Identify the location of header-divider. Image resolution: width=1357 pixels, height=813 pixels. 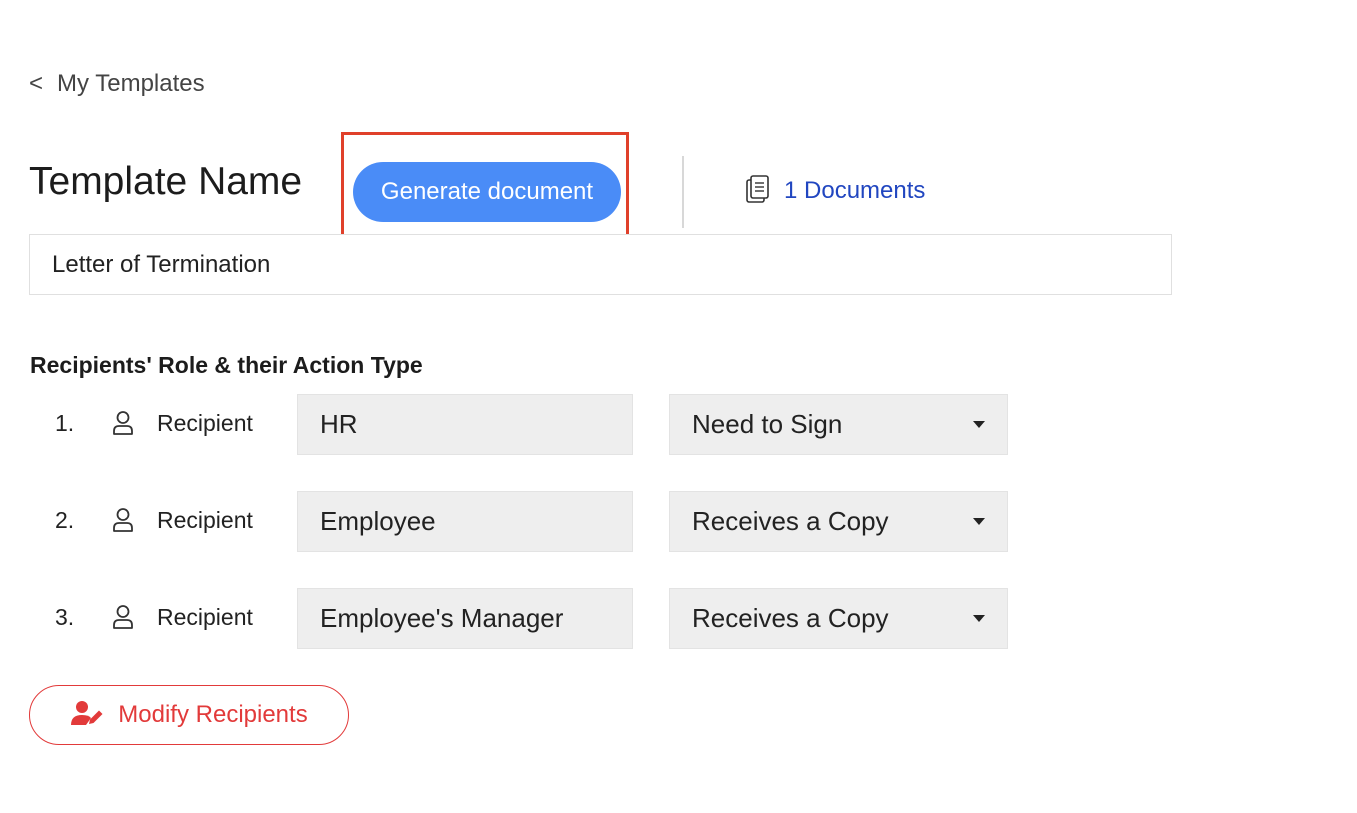
(683, 192).